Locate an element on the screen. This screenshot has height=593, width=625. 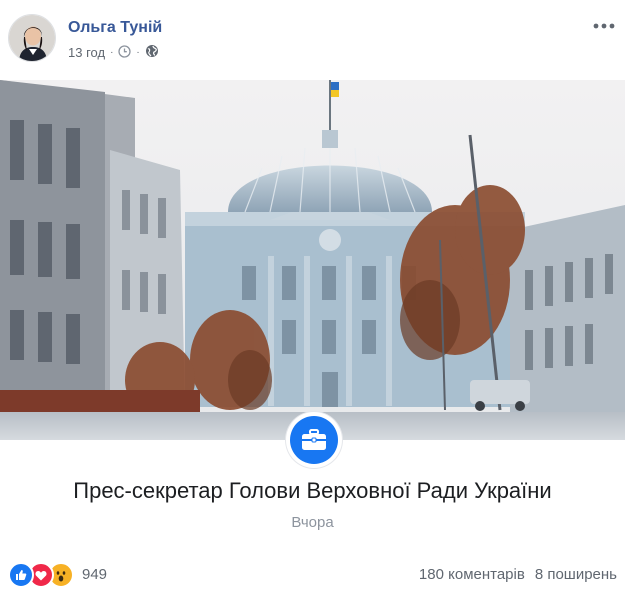
post-time: 13 год is located at coordinates (86, 52).